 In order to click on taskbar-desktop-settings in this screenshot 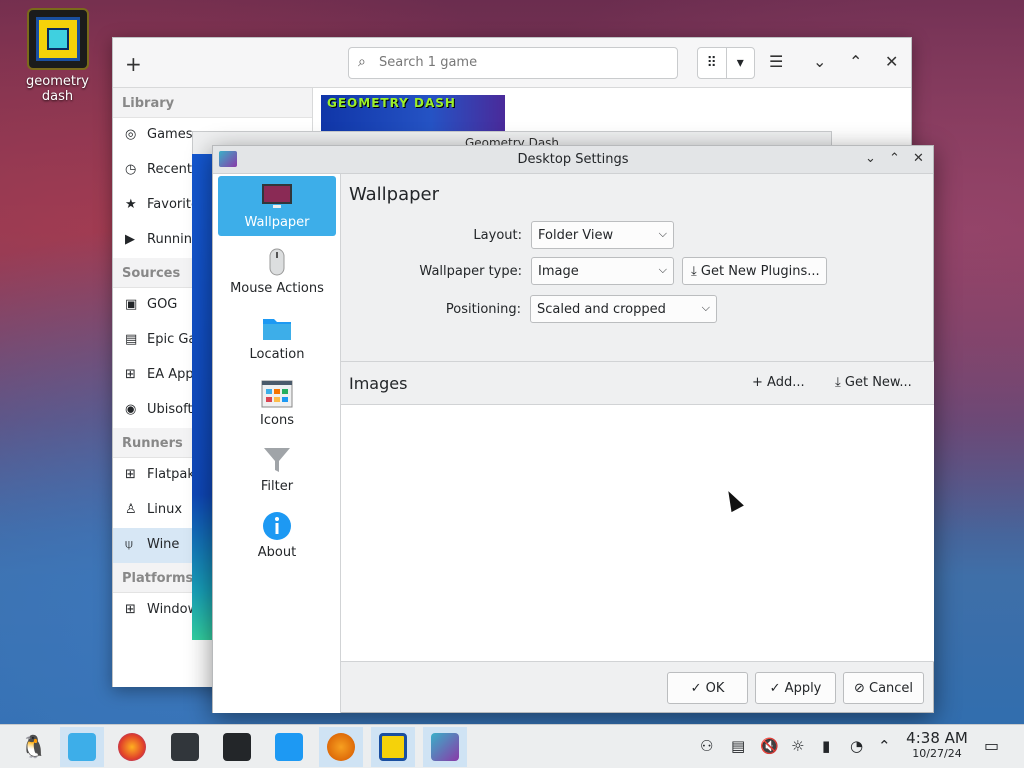, I will do `click(445, 747)`.